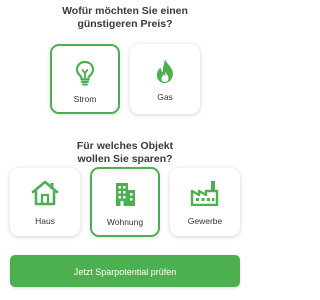 The width and height of the screenshot is (320, 300). Describe the element at coordinates (85, 73) in the screenshot. I see `lightbulb-icon` at that location.